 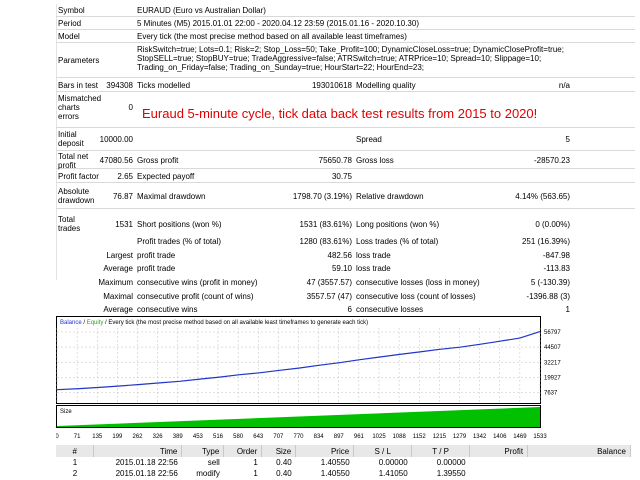 What do you see at coordinates (156, 255) in the screenshot?
I see `largest-profit-label: profit trade` at bounding box center [156, 255].